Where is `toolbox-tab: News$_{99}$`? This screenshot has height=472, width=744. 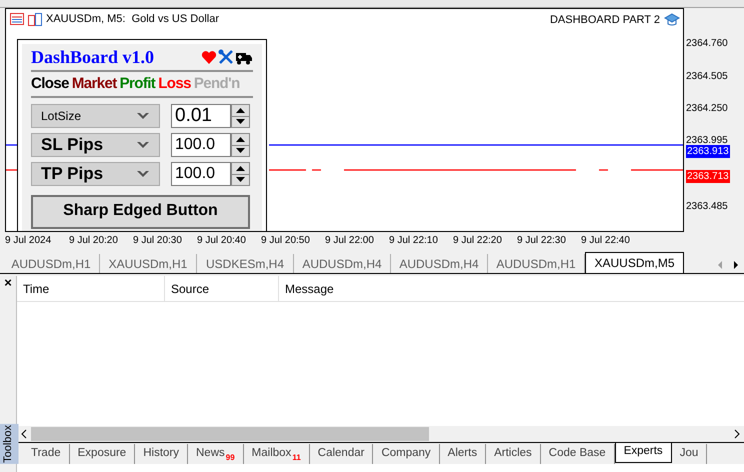 toolbox-tab: News$_{99}$ is located at coordinates (216, 454).